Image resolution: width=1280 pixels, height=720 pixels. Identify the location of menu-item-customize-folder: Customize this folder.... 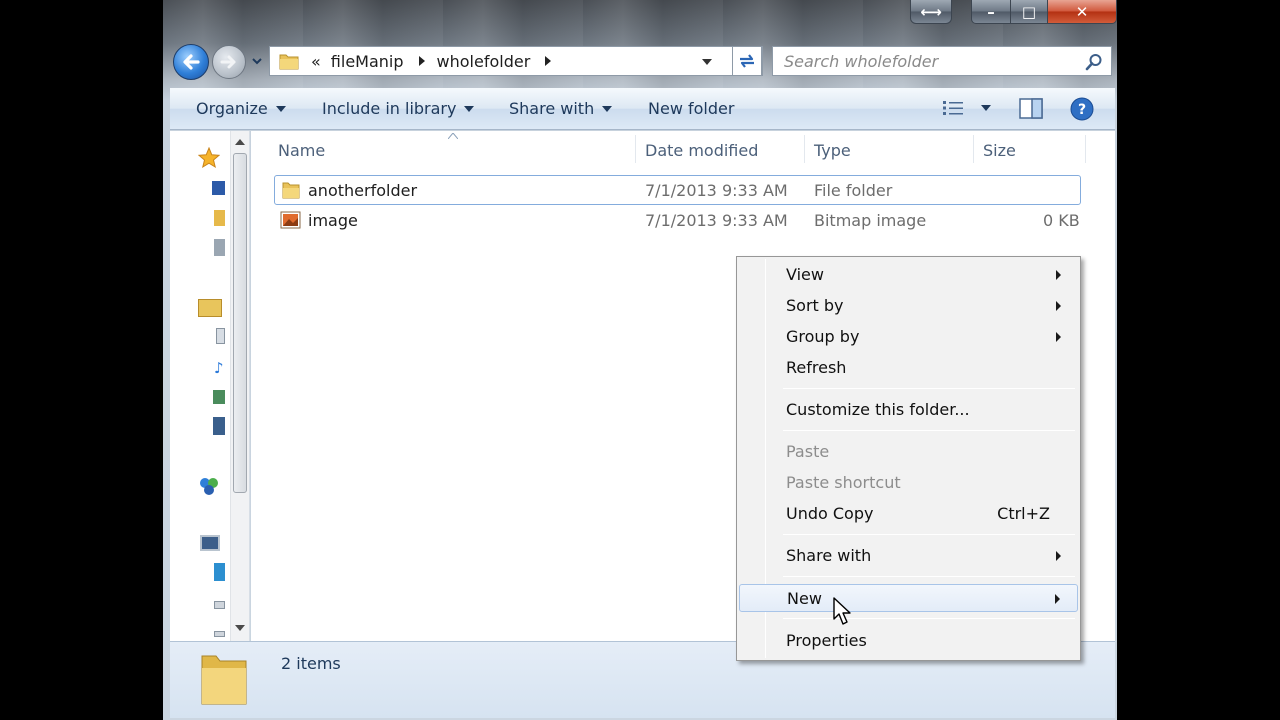
(908, 410).